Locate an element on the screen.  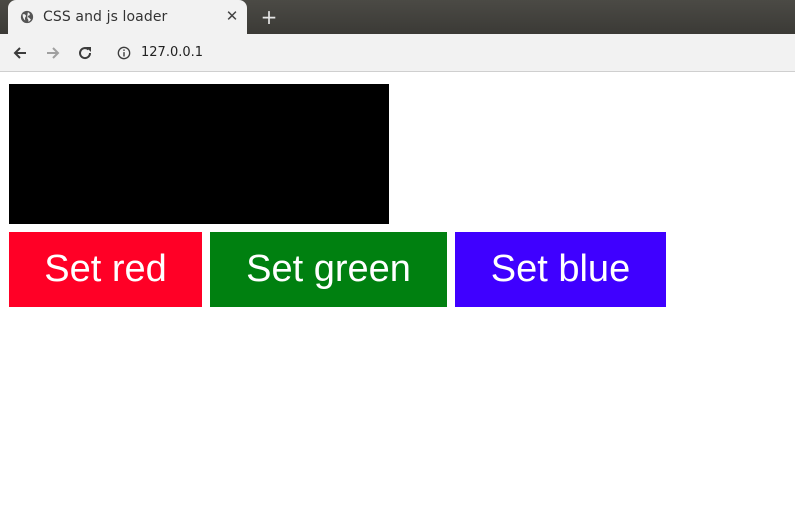
display-box is located at coordinates (199, 154).